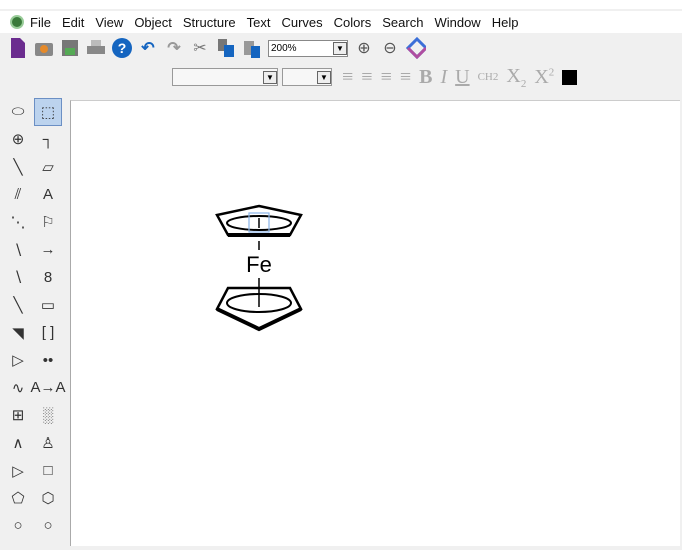 This screenshot has height=550, width=682. Describe the element at coordinates (48, 333) in the screenshot. I see `brackets-tool-icon: [ ]` at that location.